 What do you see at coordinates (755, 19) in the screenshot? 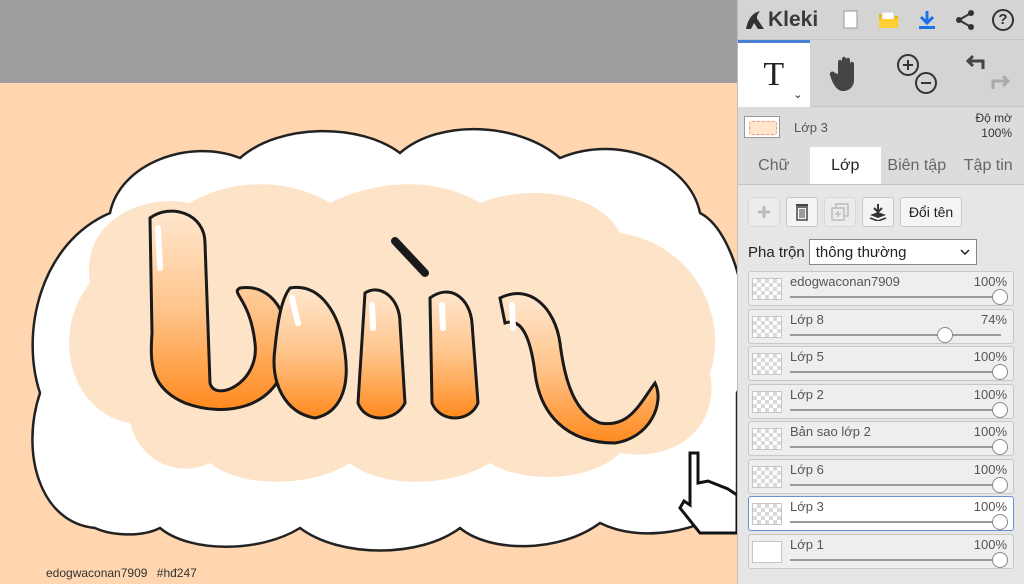
I see `kleki-logo-icon` at bounding box center [755, 19].